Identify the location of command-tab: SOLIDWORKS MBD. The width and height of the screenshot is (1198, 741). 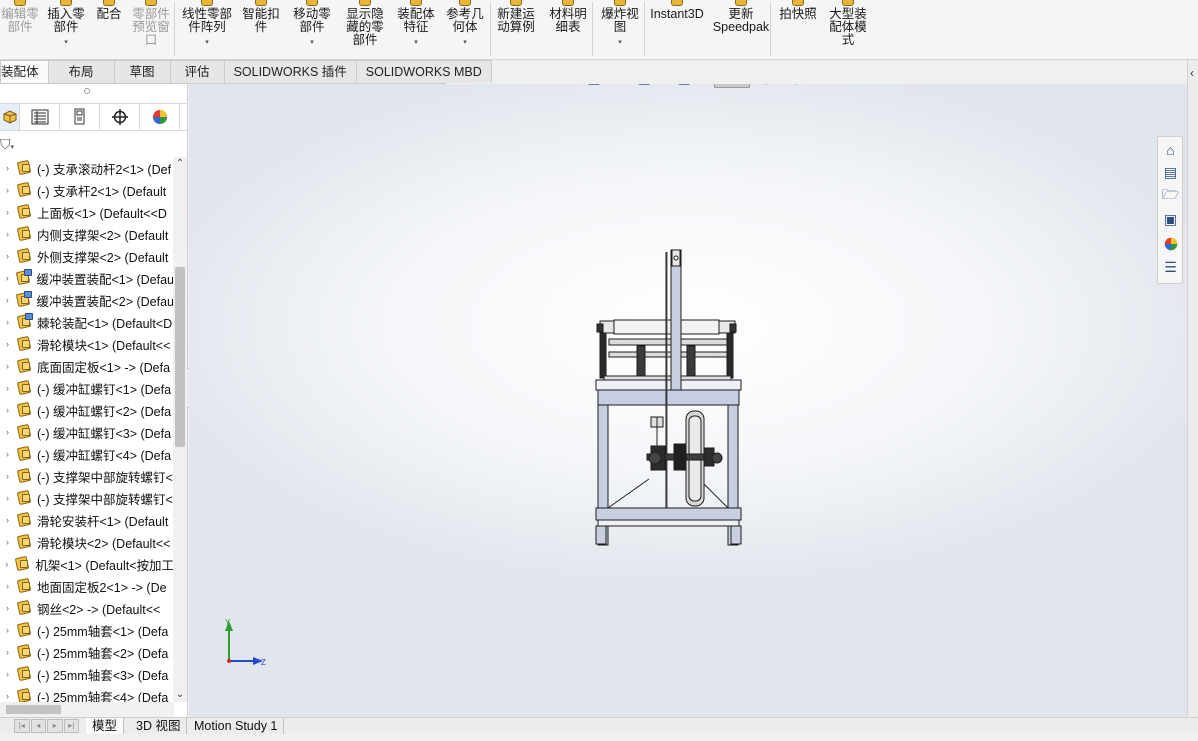
(423, 71).